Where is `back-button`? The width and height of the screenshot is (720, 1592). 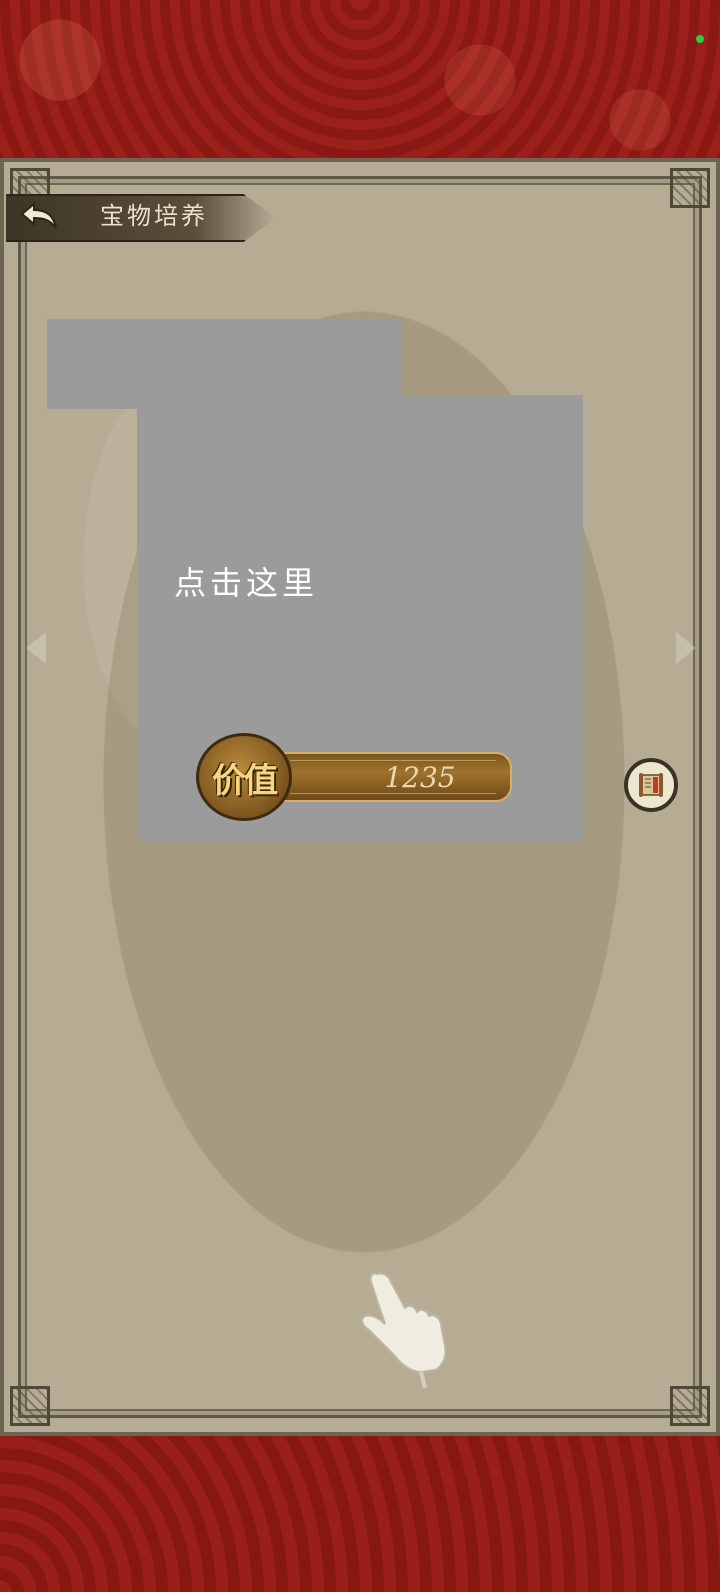 back-button is located at coordinates (40, 216).